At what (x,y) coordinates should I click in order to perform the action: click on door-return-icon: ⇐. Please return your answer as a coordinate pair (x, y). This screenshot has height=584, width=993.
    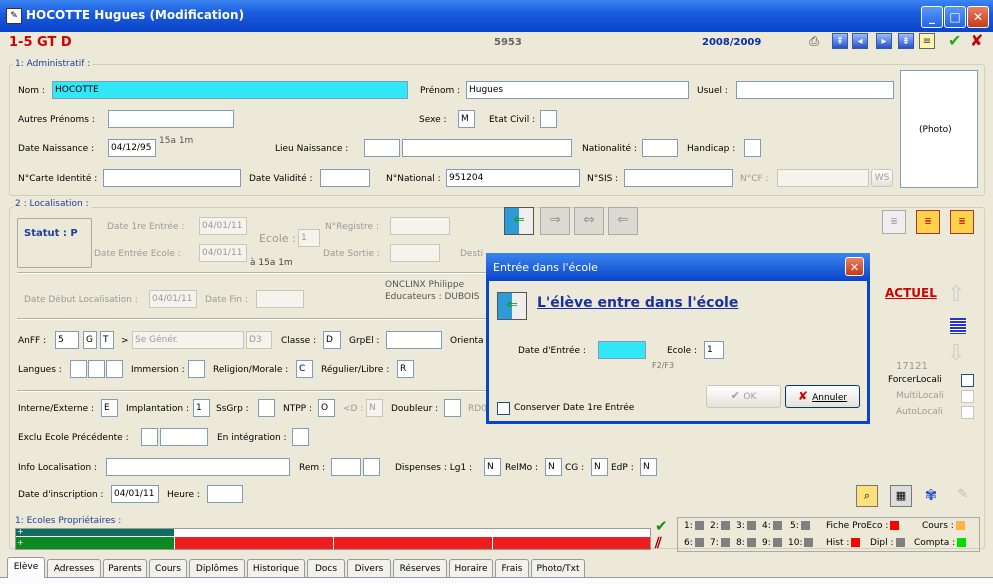
    Looking at the image, I should click on (623, 221).